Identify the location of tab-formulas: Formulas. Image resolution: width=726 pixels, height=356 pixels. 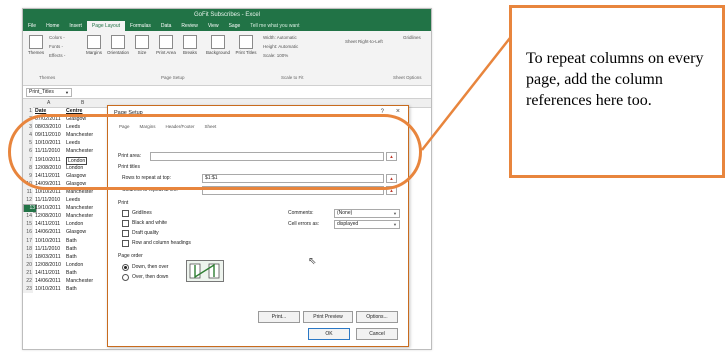
(140, 26).